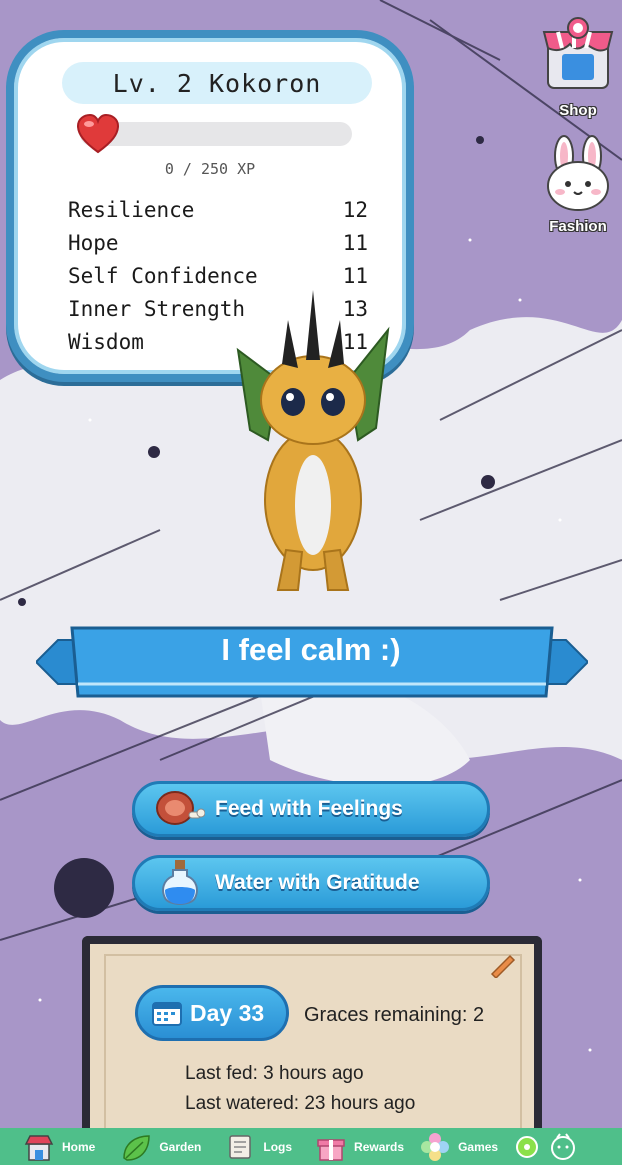  I want to click on scroll-icon, so click(240, 1146).